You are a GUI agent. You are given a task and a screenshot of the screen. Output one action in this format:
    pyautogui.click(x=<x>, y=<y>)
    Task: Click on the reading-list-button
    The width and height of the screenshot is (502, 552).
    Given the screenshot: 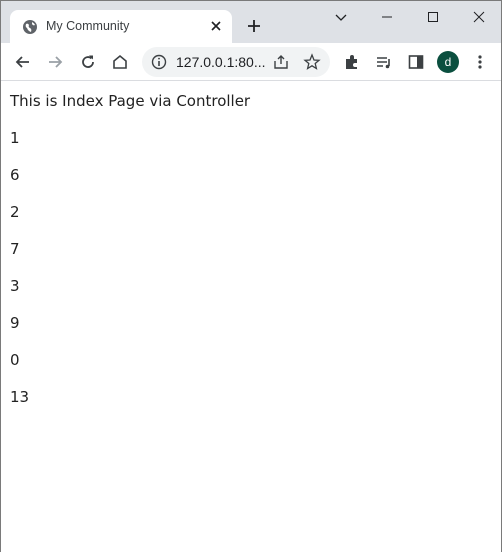 What is the action you would take?
    pyautogui.click(x=384, y=62)
    